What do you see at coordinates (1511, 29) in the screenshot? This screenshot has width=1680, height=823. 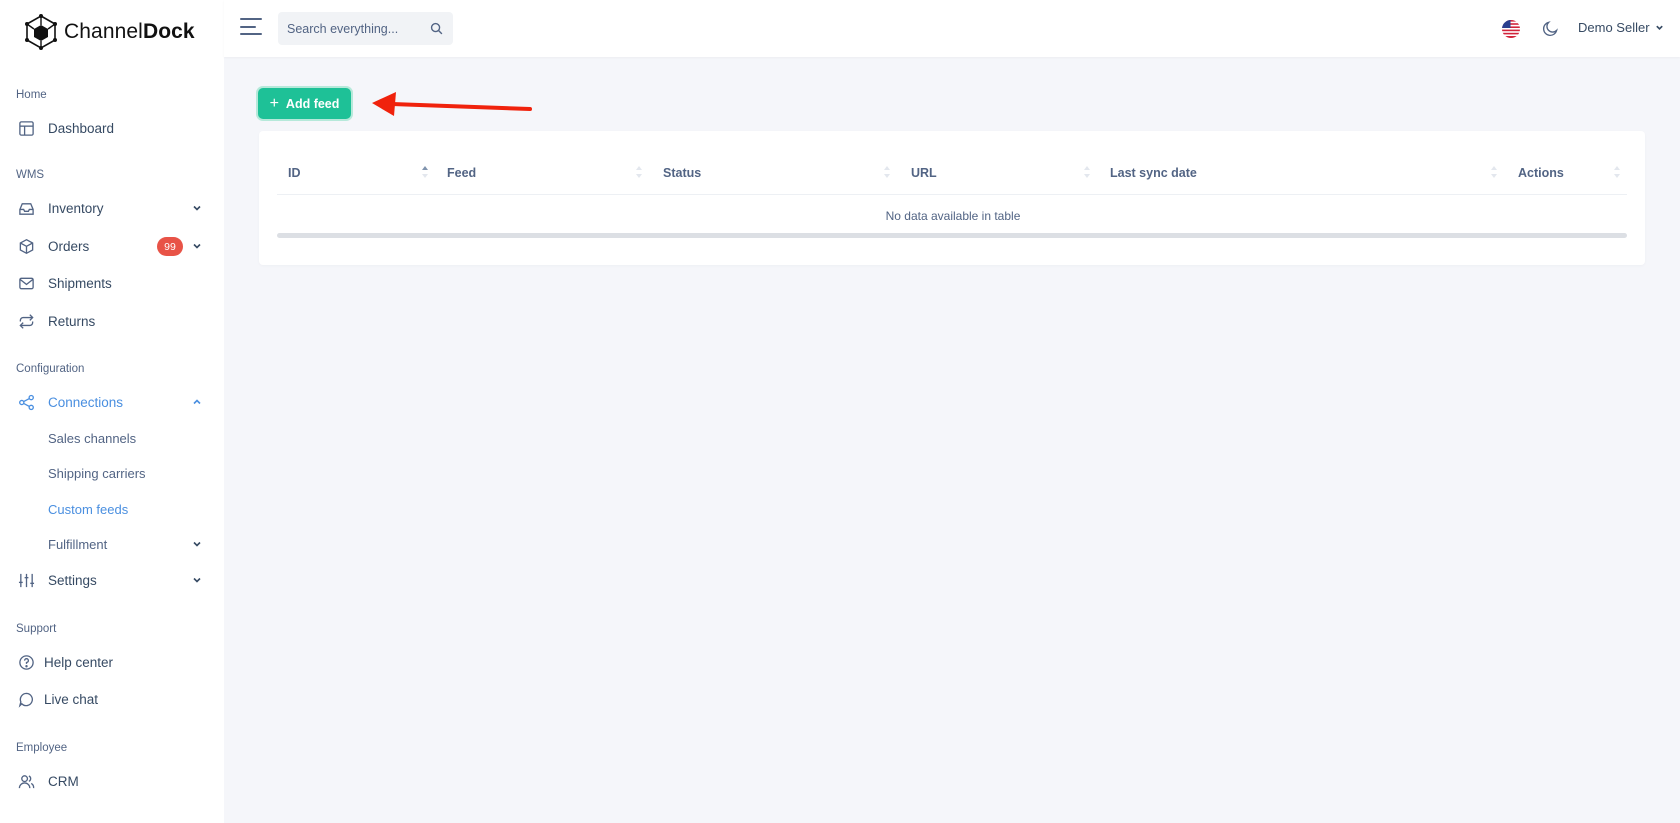 I see `us-flag-icon` at bounding box center [1511, 29].